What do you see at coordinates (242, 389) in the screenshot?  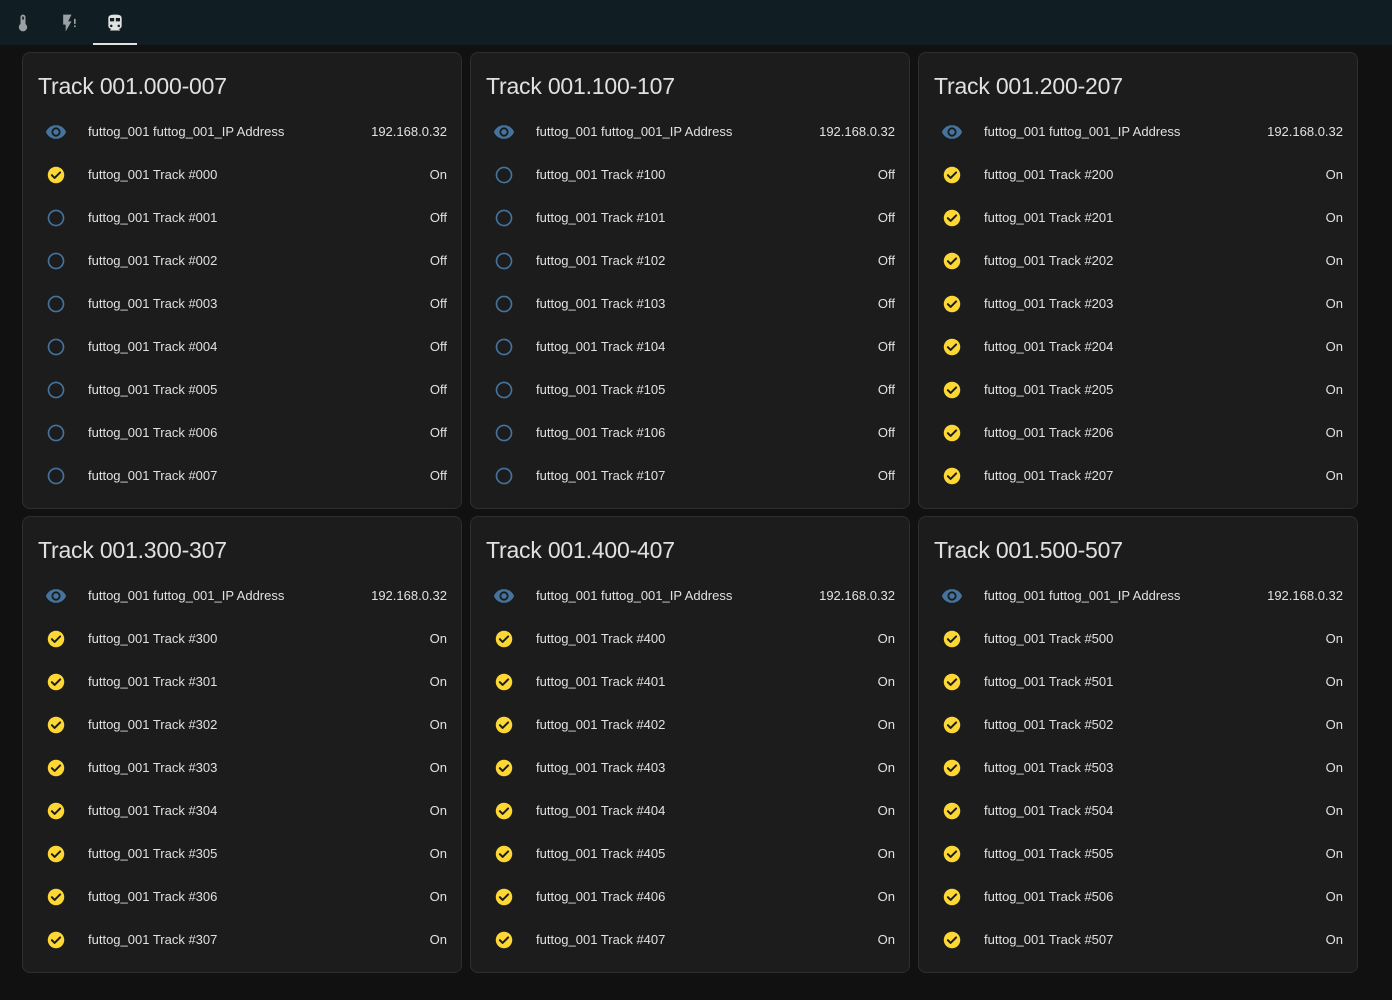 I see `entity-row-track: futtog_001 Track #005 Off` at bounding box center [242, 389].